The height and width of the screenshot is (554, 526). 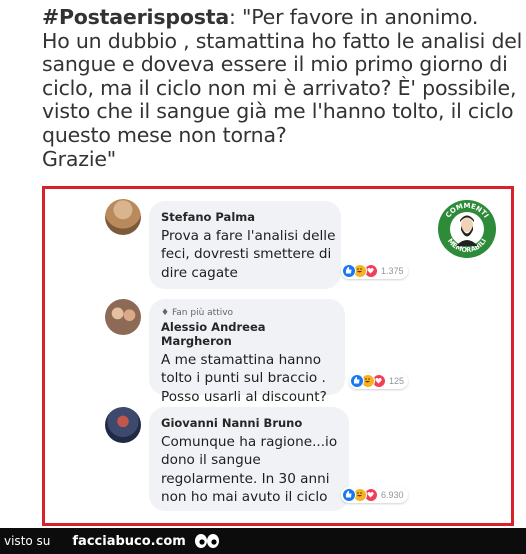 I want to click on comment-author: Alessio Andreea Margheron, so click(x=247, y=334).